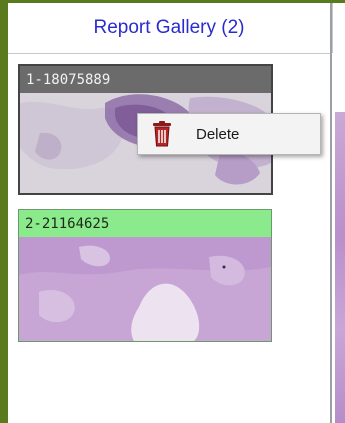 This screenshot has height=423, width=345. What do you see at coordinates (169, 28) in the screenshot?
I see `gallery-title: Report Gallery (2)` at bounding box center [169, 28].